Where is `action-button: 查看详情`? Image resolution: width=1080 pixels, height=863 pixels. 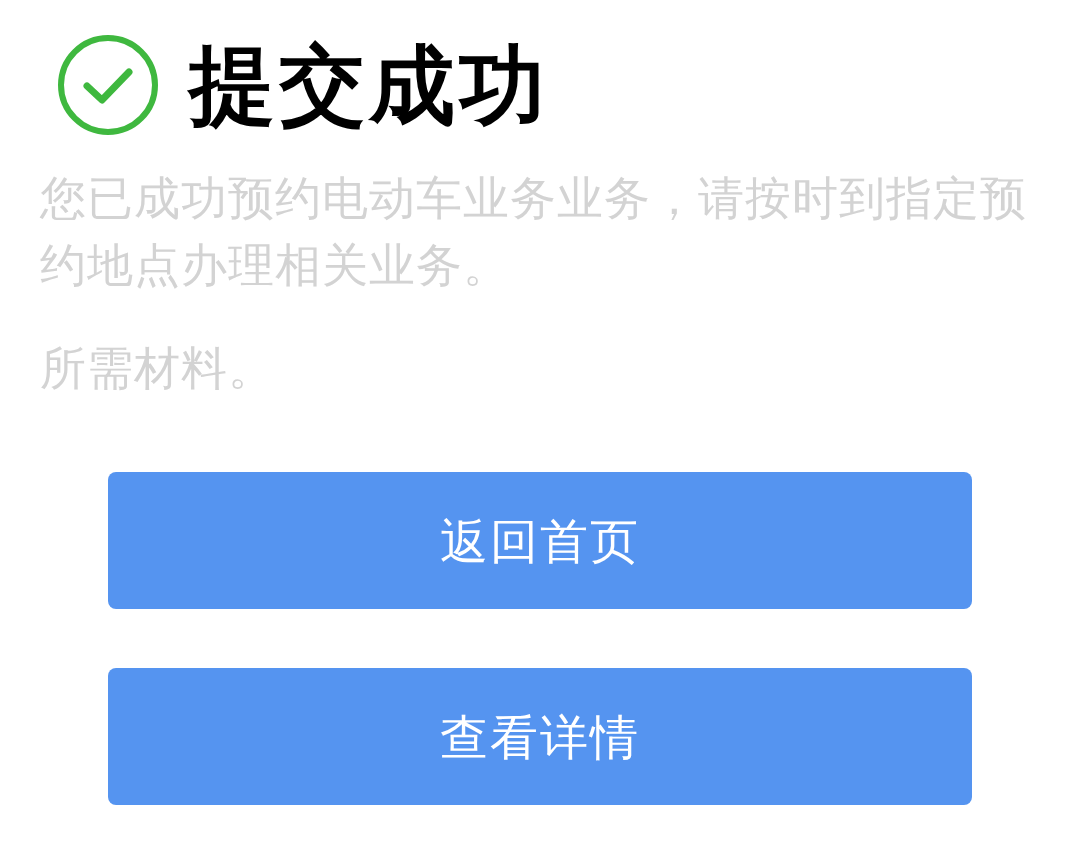
action-button: 查看详情 is located at coordinates (540, 736).